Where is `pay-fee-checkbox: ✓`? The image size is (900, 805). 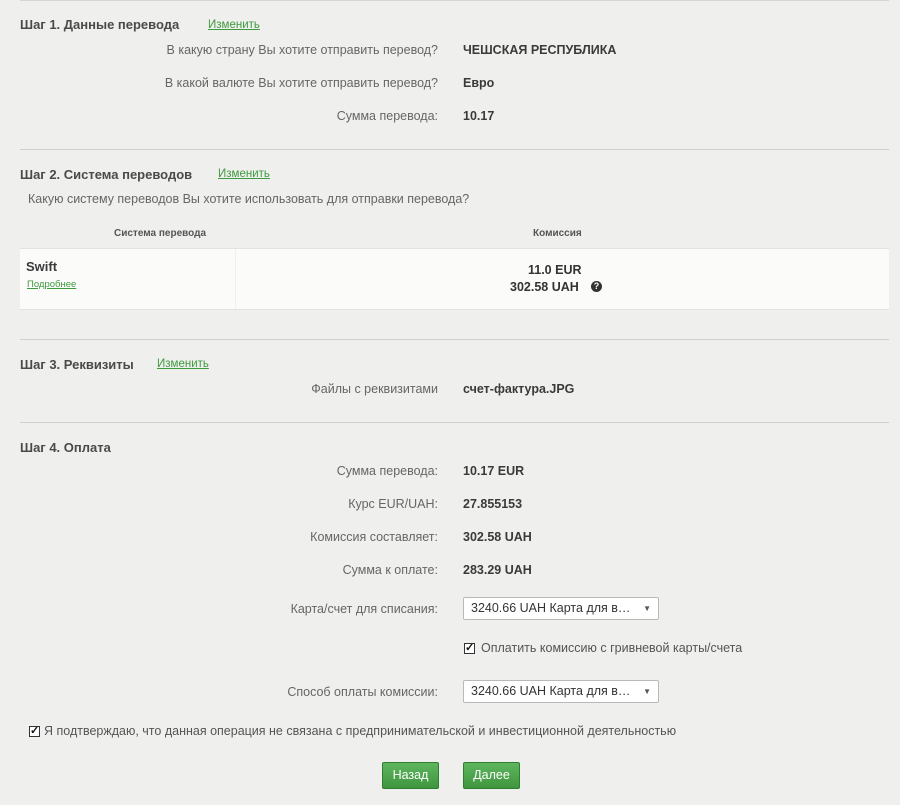 pay-fee-checkbox: ✓ is located at coordinates (469, 648).